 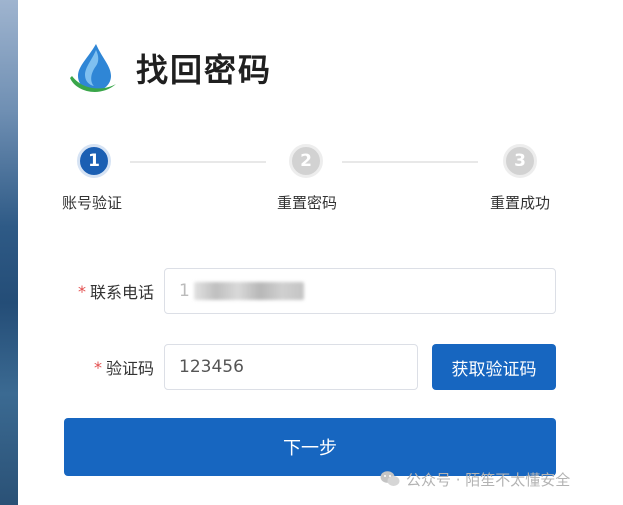 I want to click on wechat-icon, so click(x=390, y=478).